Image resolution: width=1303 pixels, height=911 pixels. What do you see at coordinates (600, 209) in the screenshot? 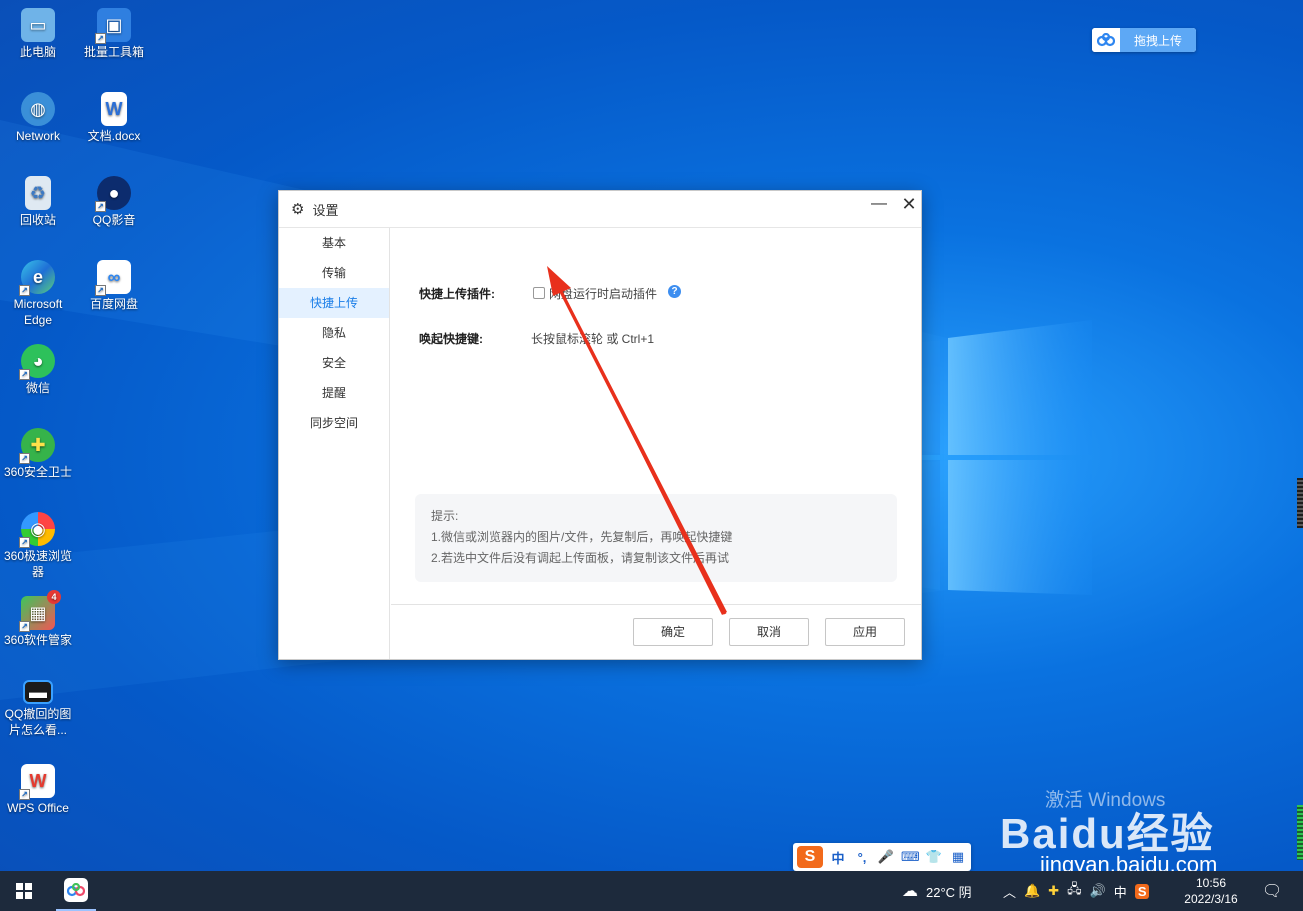
I see `dialog-titlebar: ⚙ 设置` at bounding box center [600, 209].